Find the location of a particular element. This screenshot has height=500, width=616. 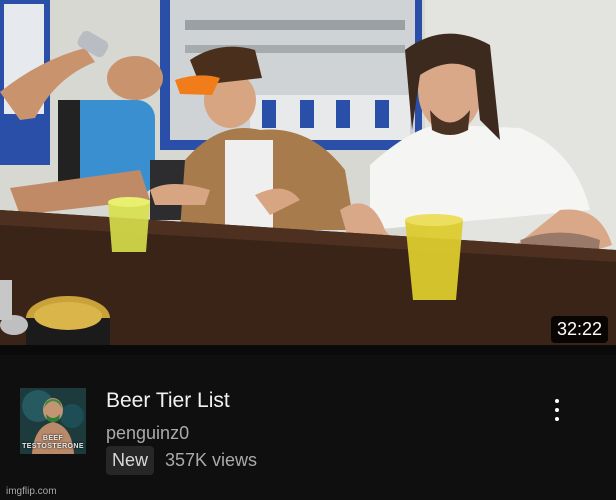

channel-name: penguinz0 is located at coordinates (147, 433).